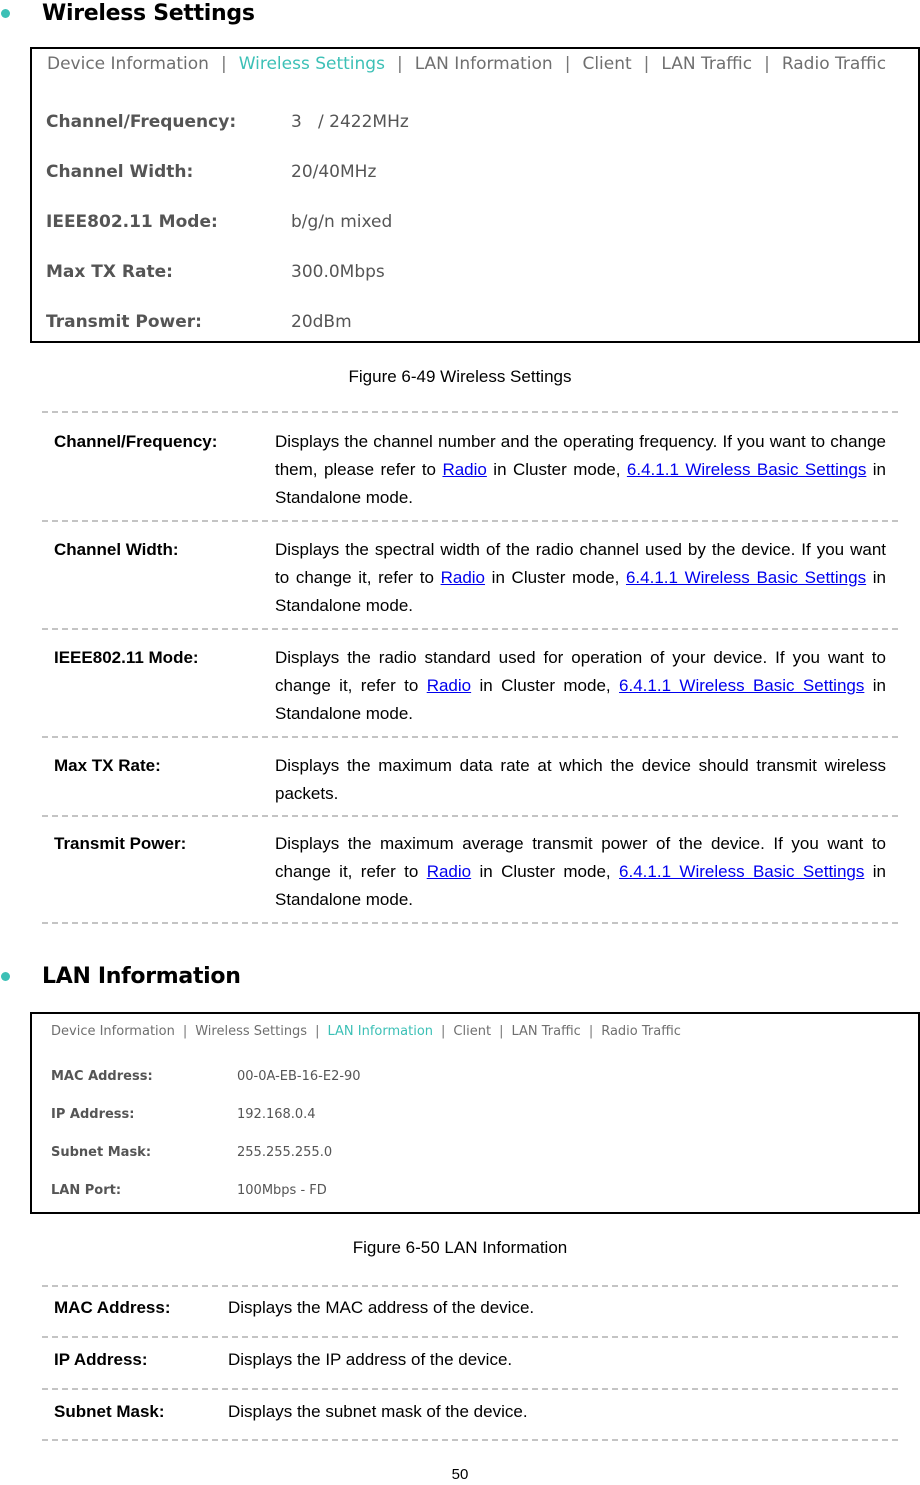  I want to click on figure-caption: Figure 6-50 LAN Information, so click(460, 1247).